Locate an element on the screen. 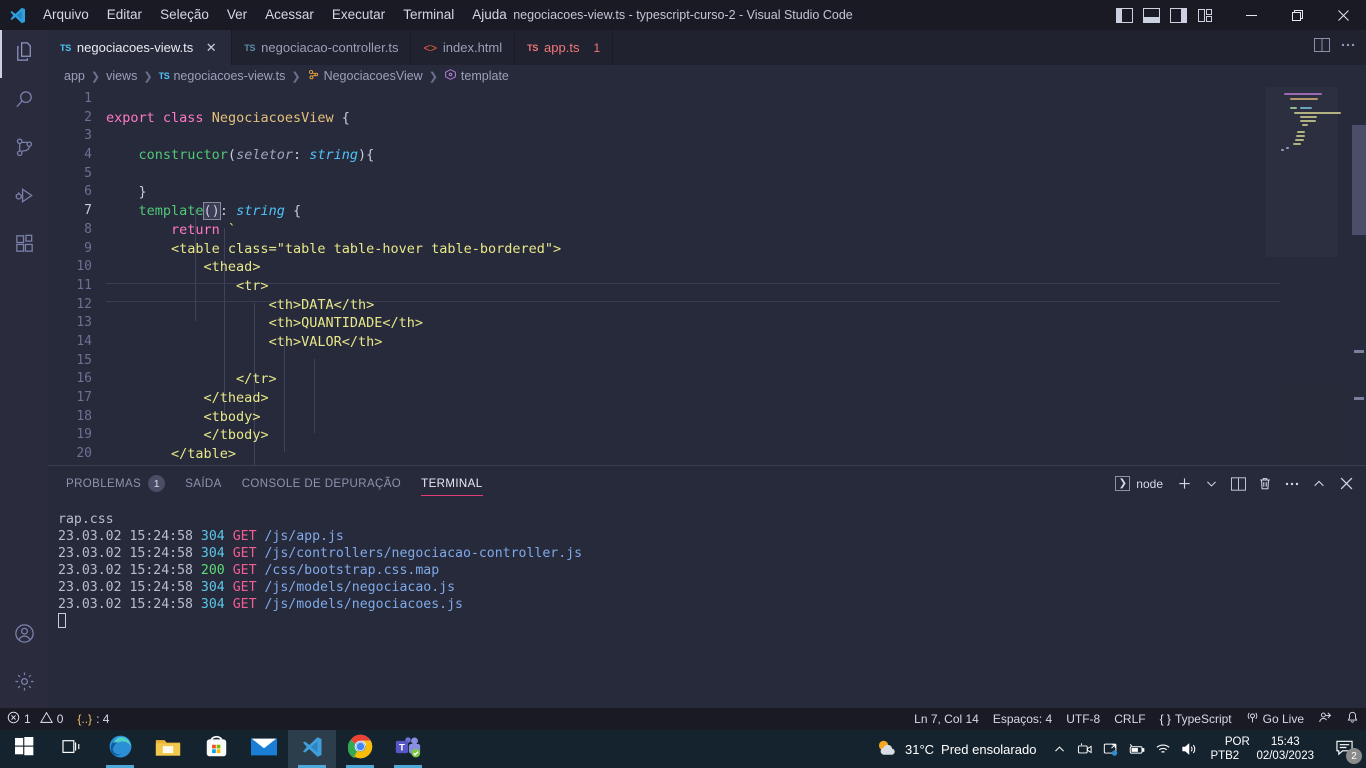 This screenshot has width=1366, height=768. code-line-14: <th>VALOR</th> is located at coordinates (325, 341).